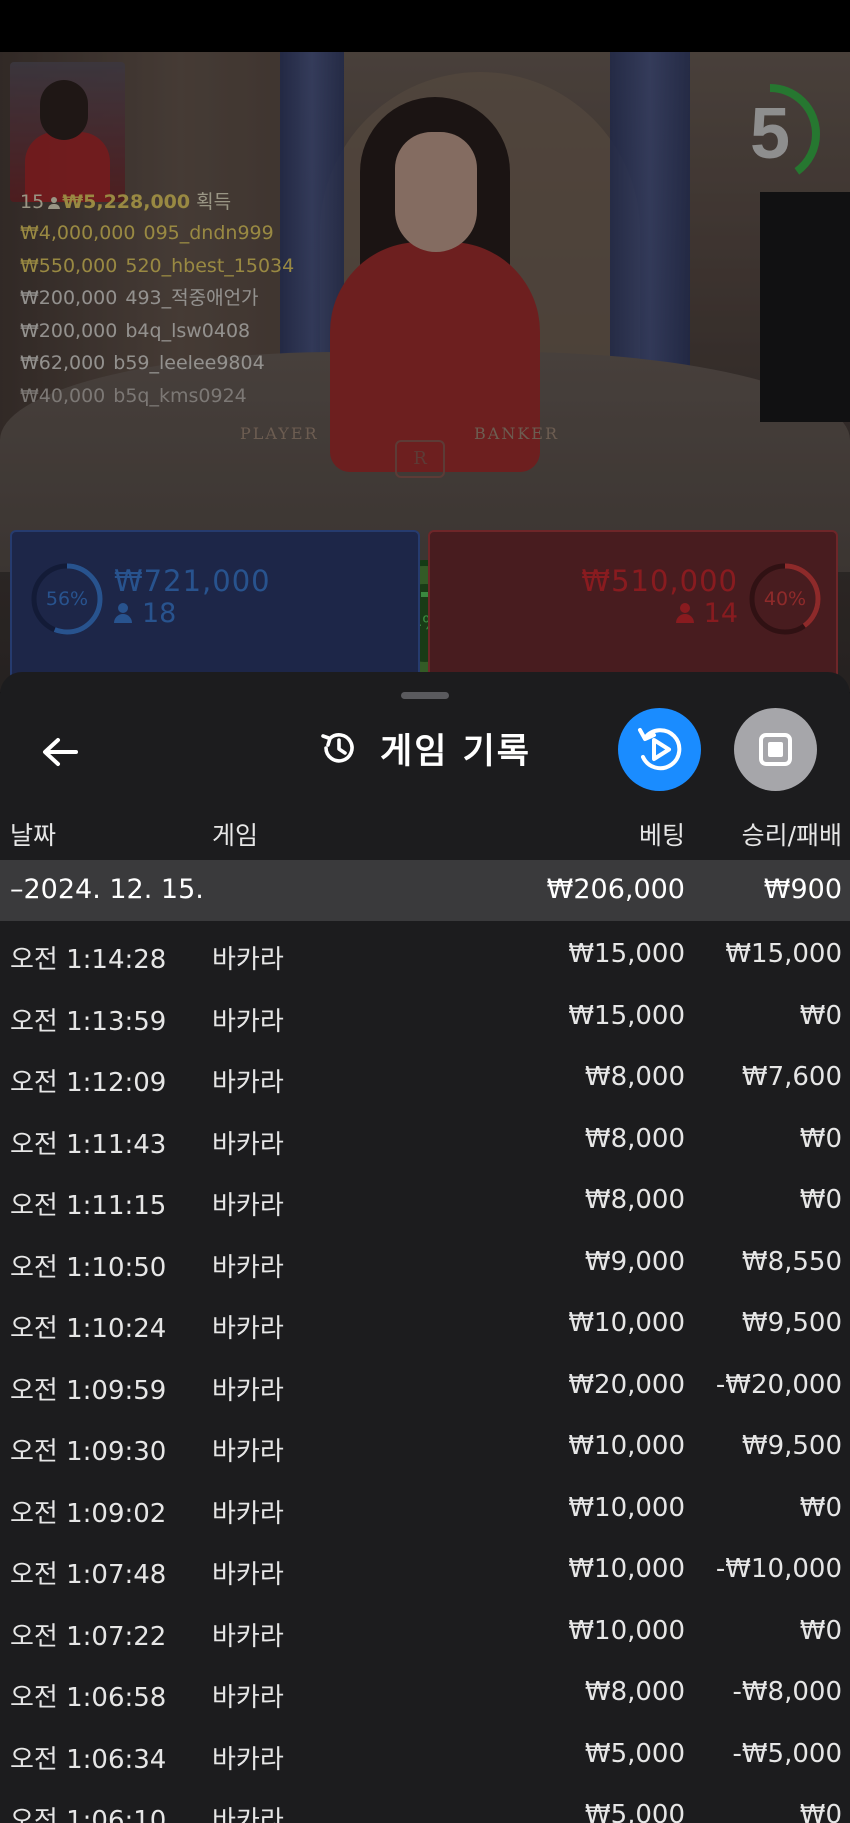 This screenshot has height=1823, width=850. Describe the element at coordinates (775, 749) in the screenshot. I see `stop-button` at that location.